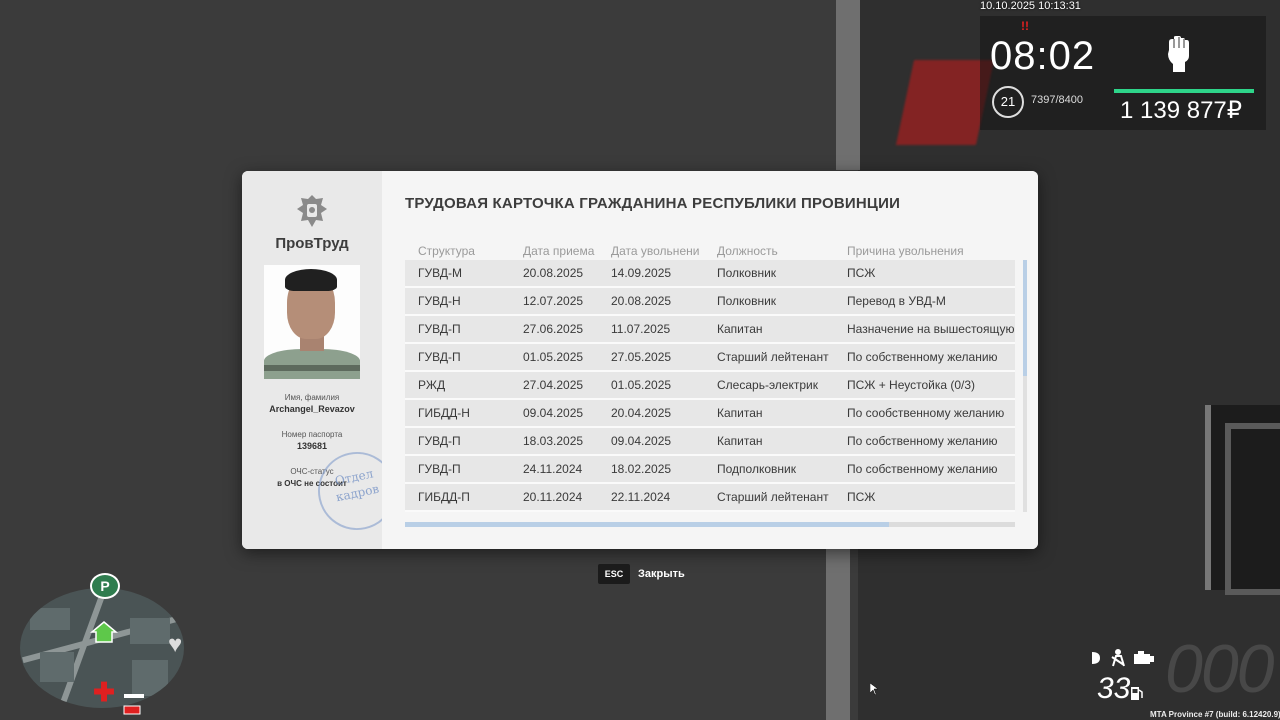 This screenshot has height=720, width=1280. What do you see at coordinates (1181, 110) in the screenshot?
I see `money-amount: 1 139 877₽` at bounding box center [1181, 110].